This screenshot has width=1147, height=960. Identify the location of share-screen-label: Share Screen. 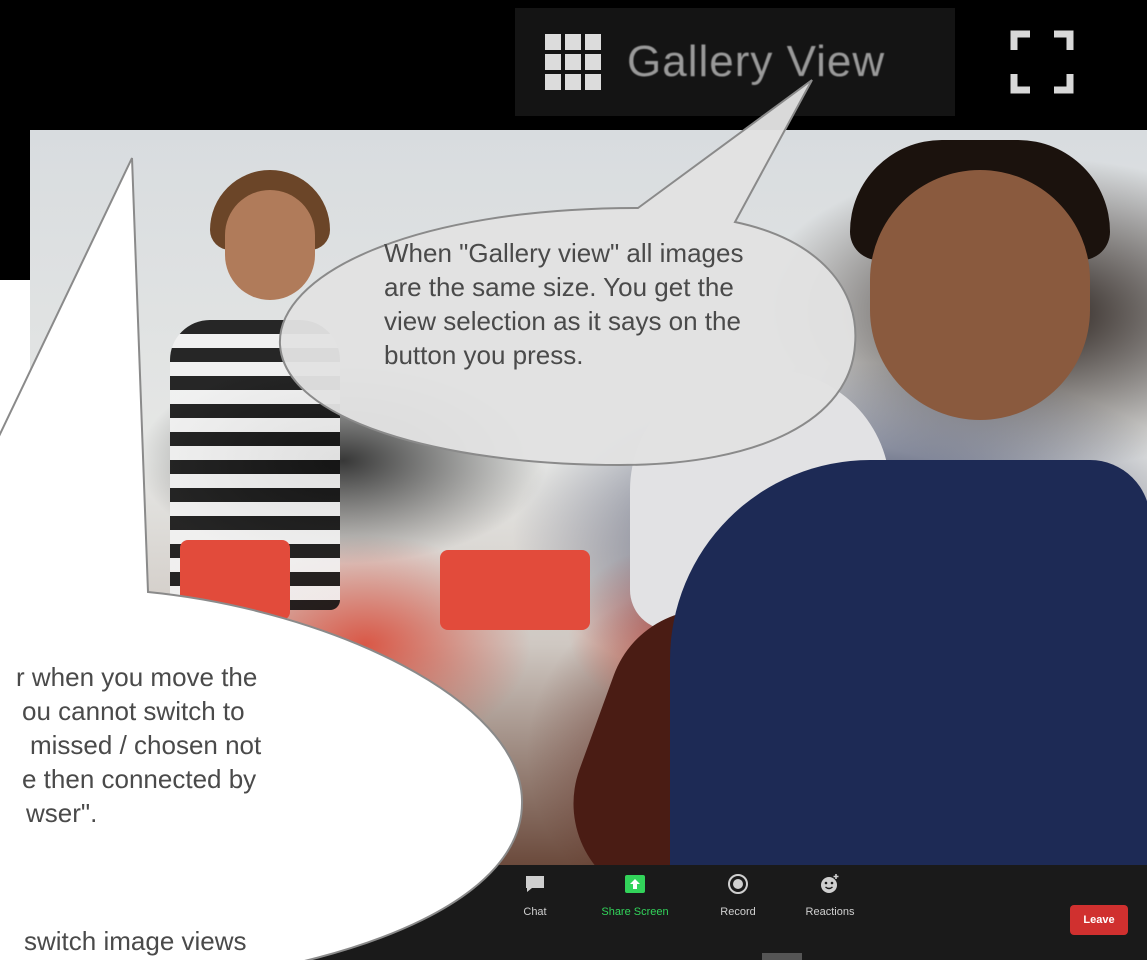
(635, 912).